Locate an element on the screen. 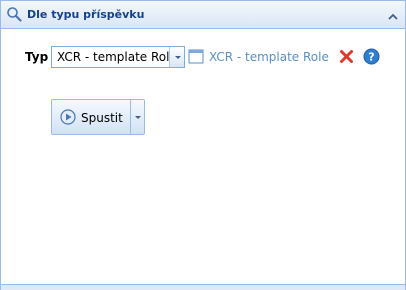  chevron-up-icon is located at coordinates (393, 14).